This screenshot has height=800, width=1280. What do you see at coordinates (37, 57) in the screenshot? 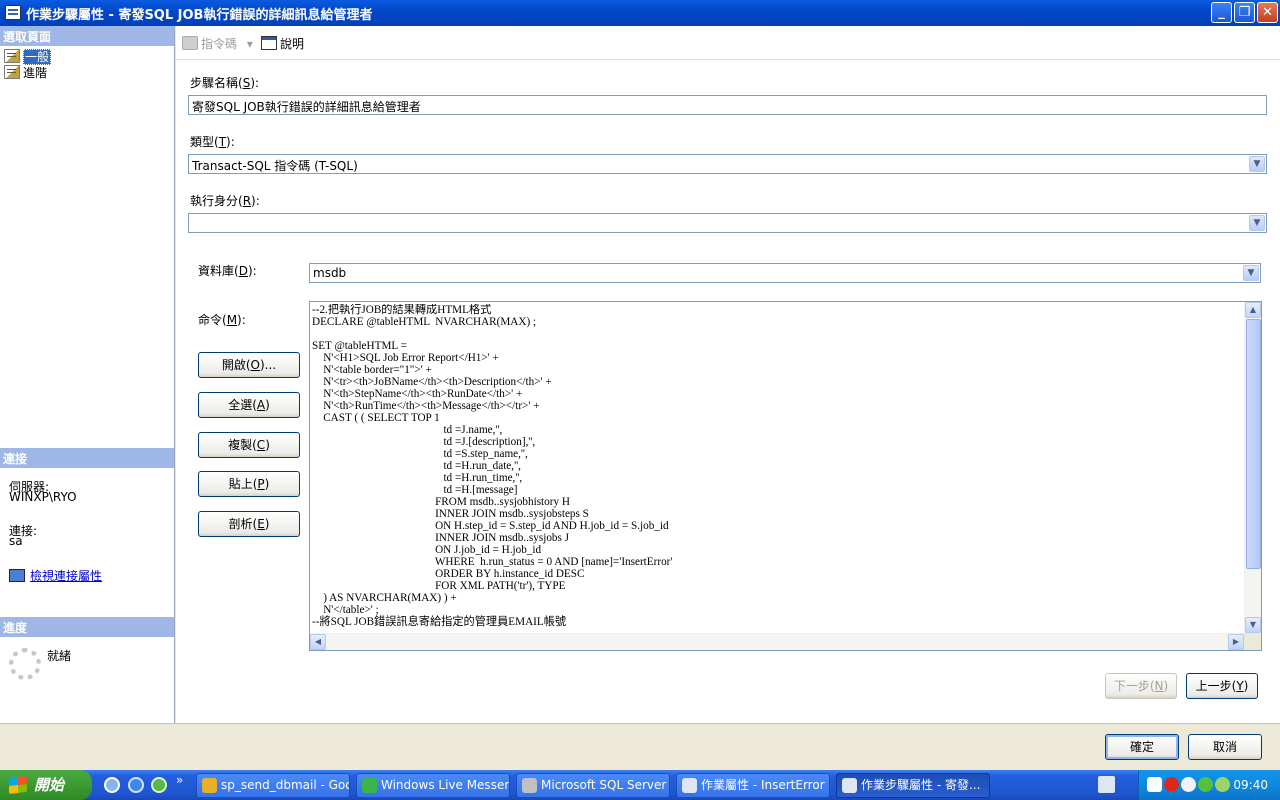
I see `page-item-label: 一般` at bounding box center [37, 57].